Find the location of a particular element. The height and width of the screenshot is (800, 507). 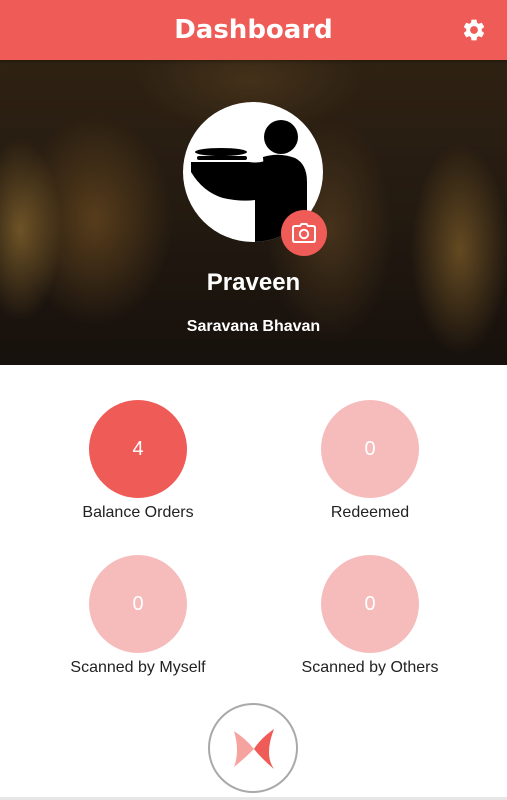

store-name: Saravana Bhavan is located at coordinates (253, 326).